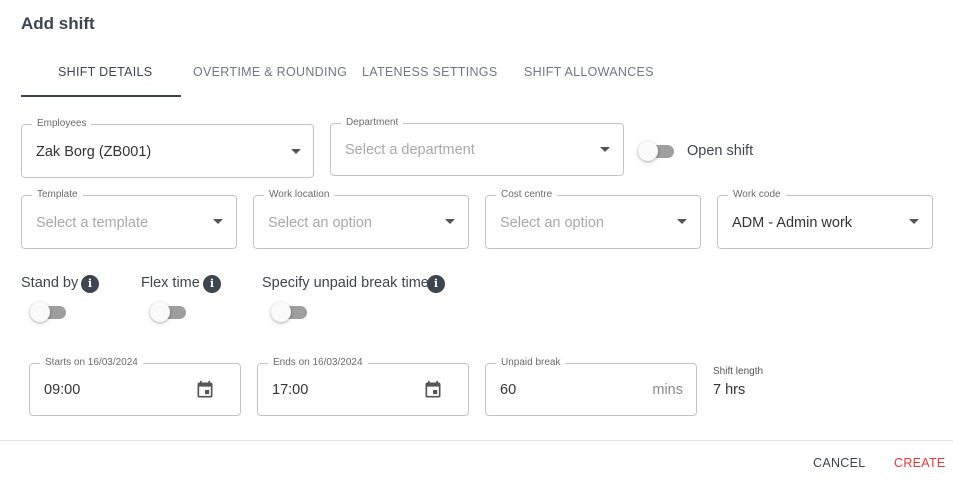  What do you see at coordinates (101, 96) in the screenshot?
I see `active-tab-indicator` at bounding box center [101, 96].